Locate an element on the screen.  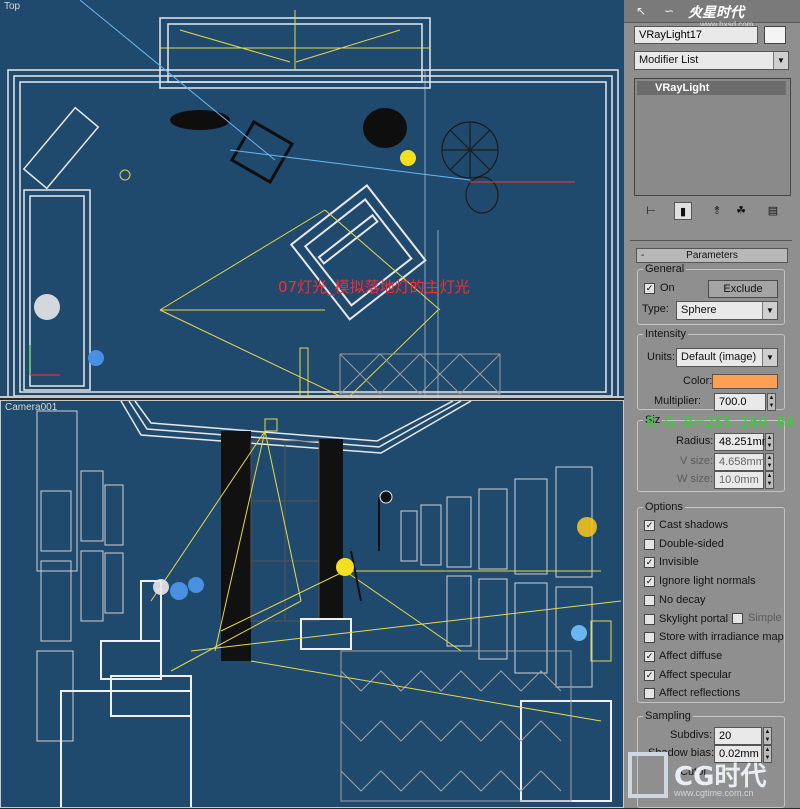
camera-viewport-label: Camera001 is located at coordinates (31, 407).